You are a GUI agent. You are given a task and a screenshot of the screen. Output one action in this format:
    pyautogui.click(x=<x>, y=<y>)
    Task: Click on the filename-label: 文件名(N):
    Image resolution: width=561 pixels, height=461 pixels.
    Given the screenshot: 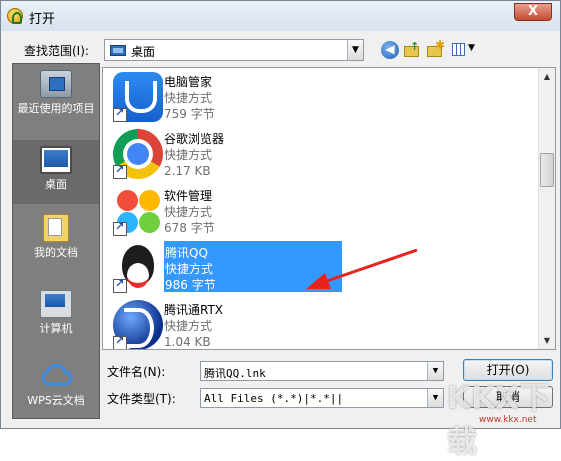 What is the action you would take?
    pyautogui.click(x=136, y=372)
    